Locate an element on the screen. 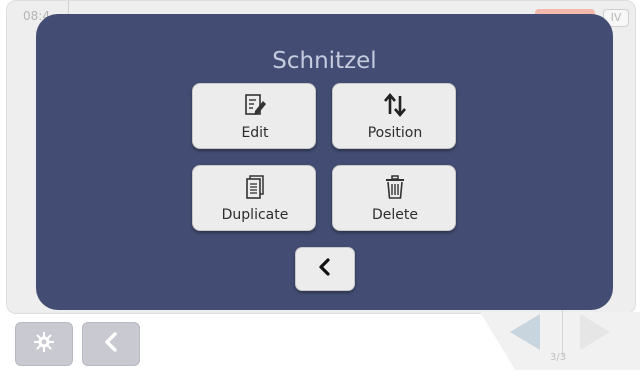  delete-button: Delete is located at coordinates (394, 198).